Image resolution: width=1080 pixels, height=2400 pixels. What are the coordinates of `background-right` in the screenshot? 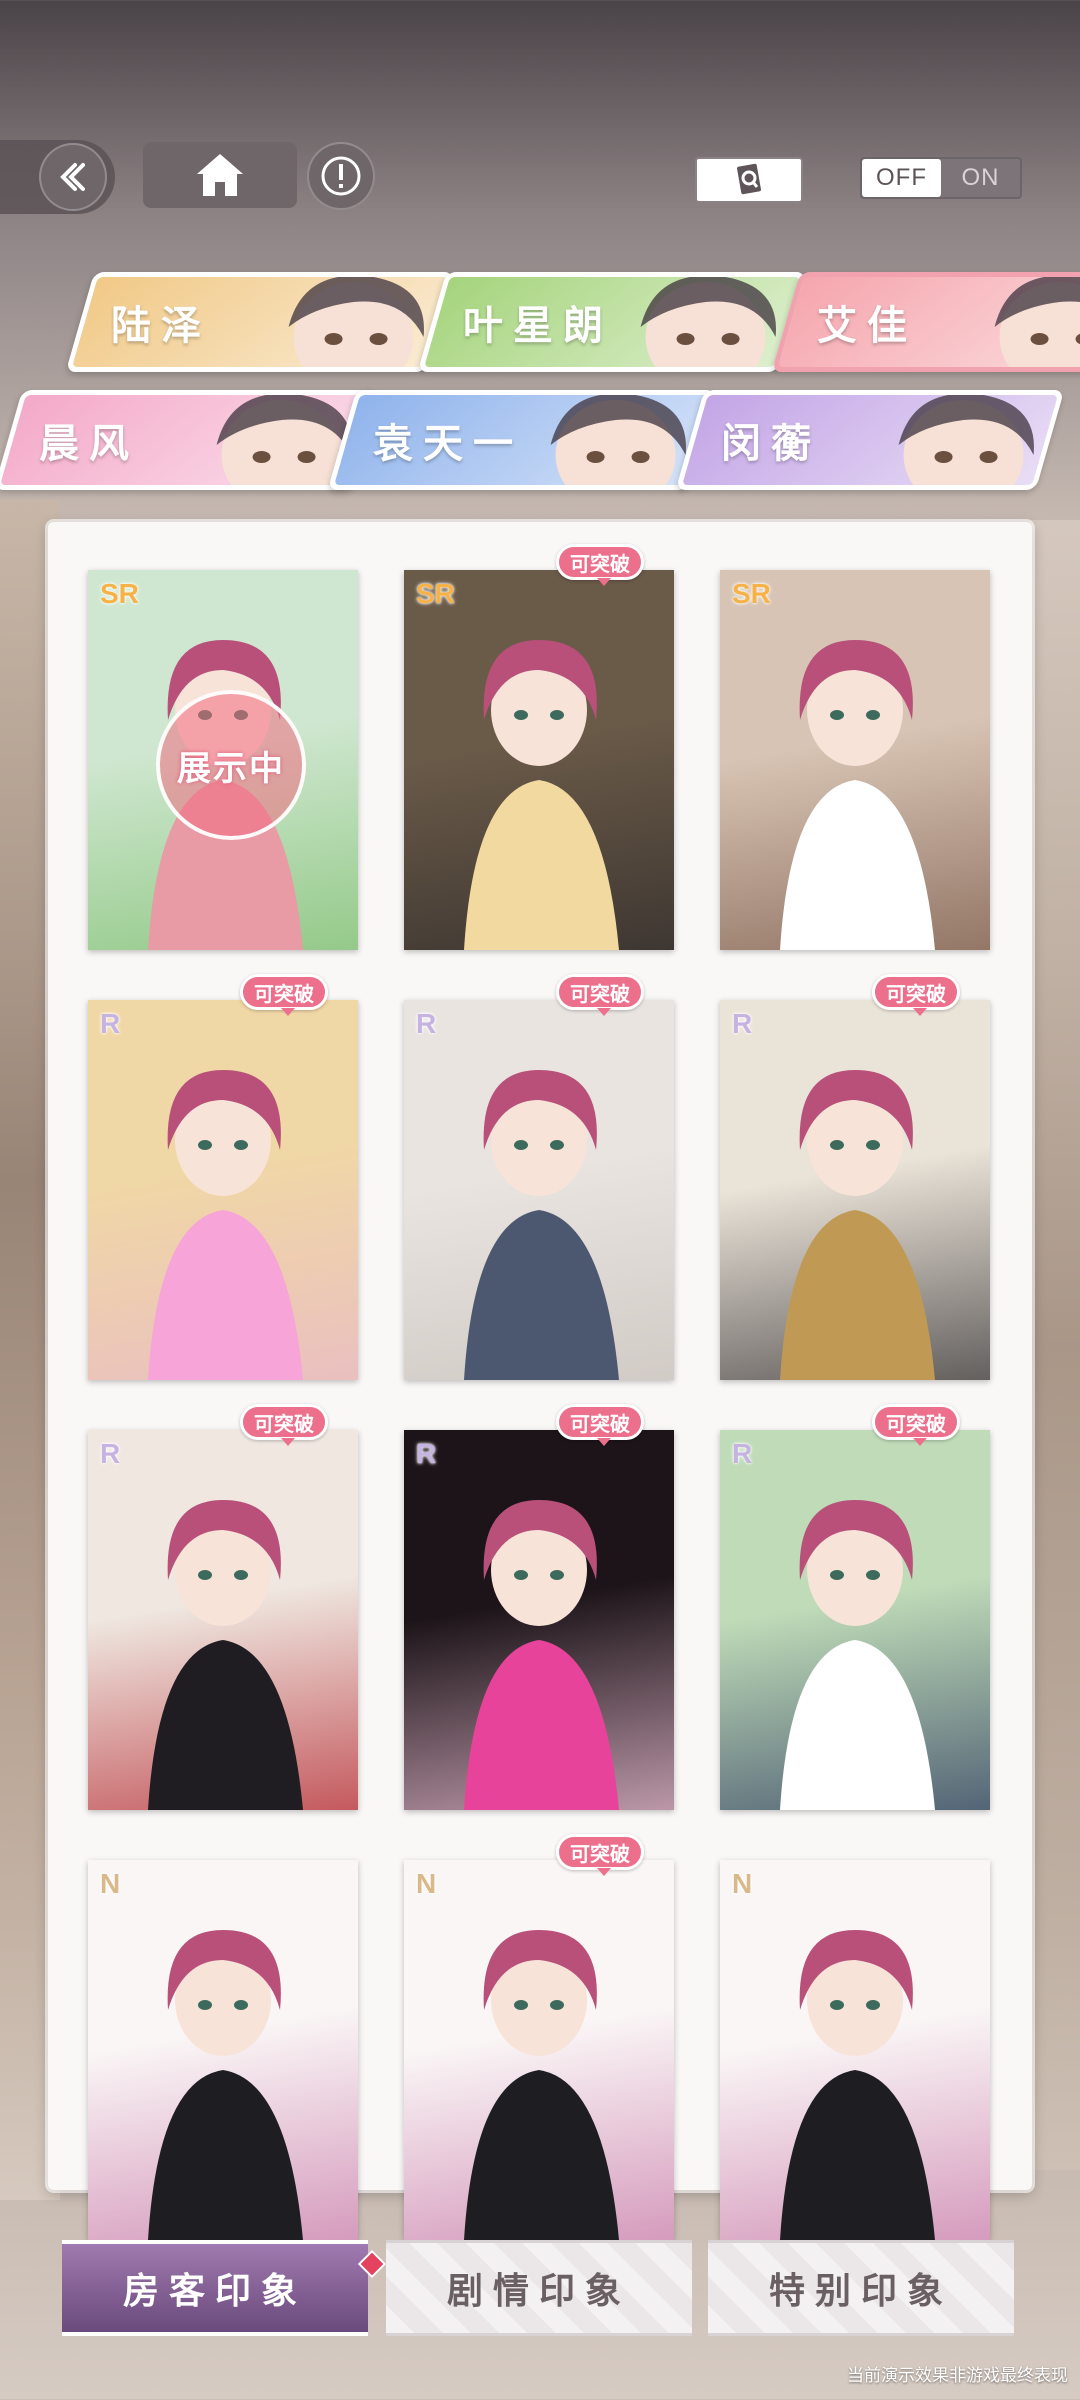 It's located at (1055, 1345).